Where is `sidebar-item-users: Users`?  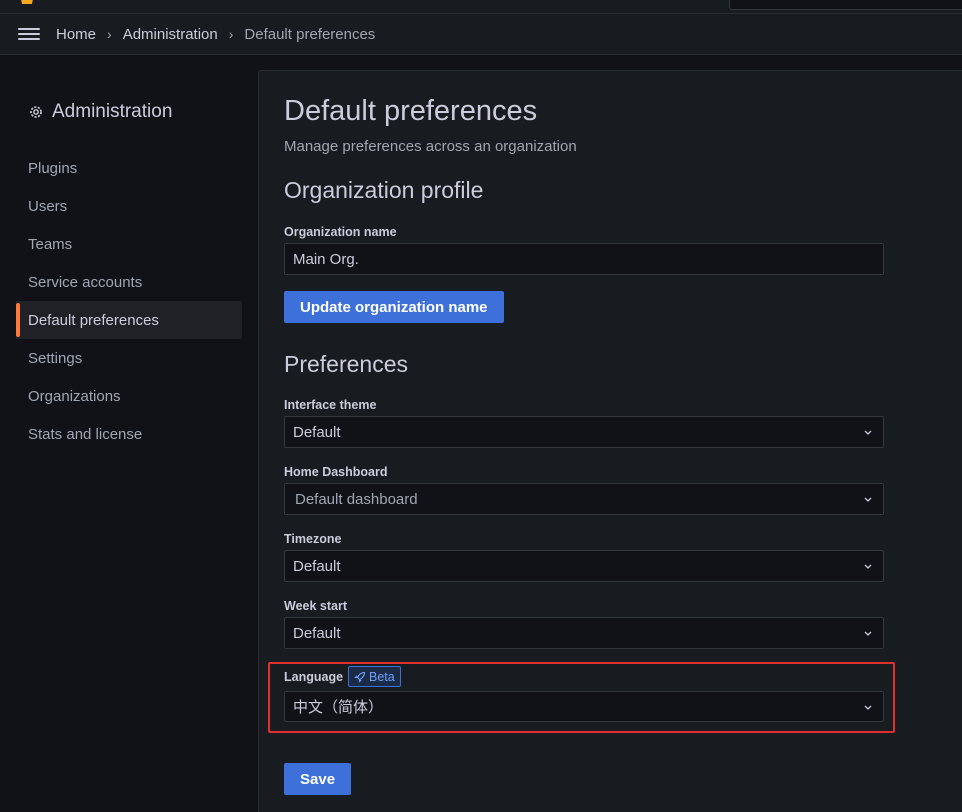
sidebar-item-users: Users is located at coordinates (129, 206).